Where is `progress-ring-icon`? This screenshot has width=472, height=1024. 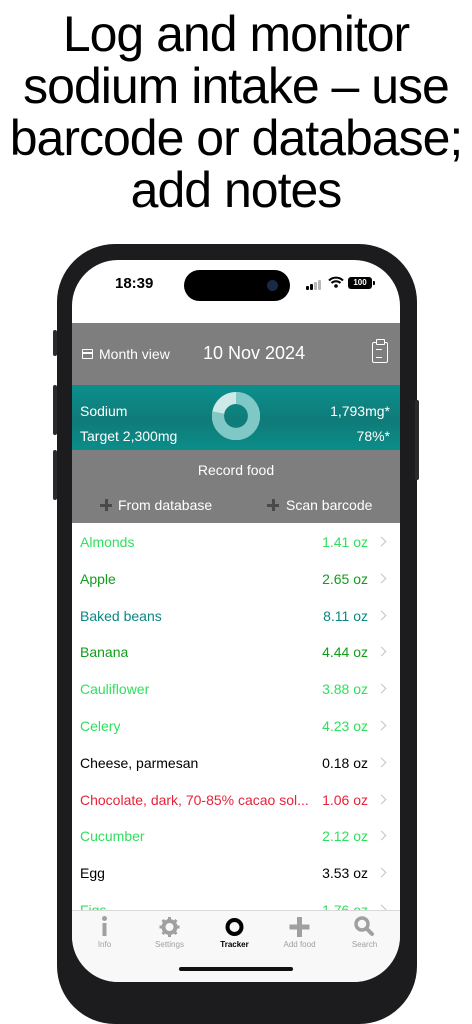 progress-ring-icon is located at coordinates (236, 416).